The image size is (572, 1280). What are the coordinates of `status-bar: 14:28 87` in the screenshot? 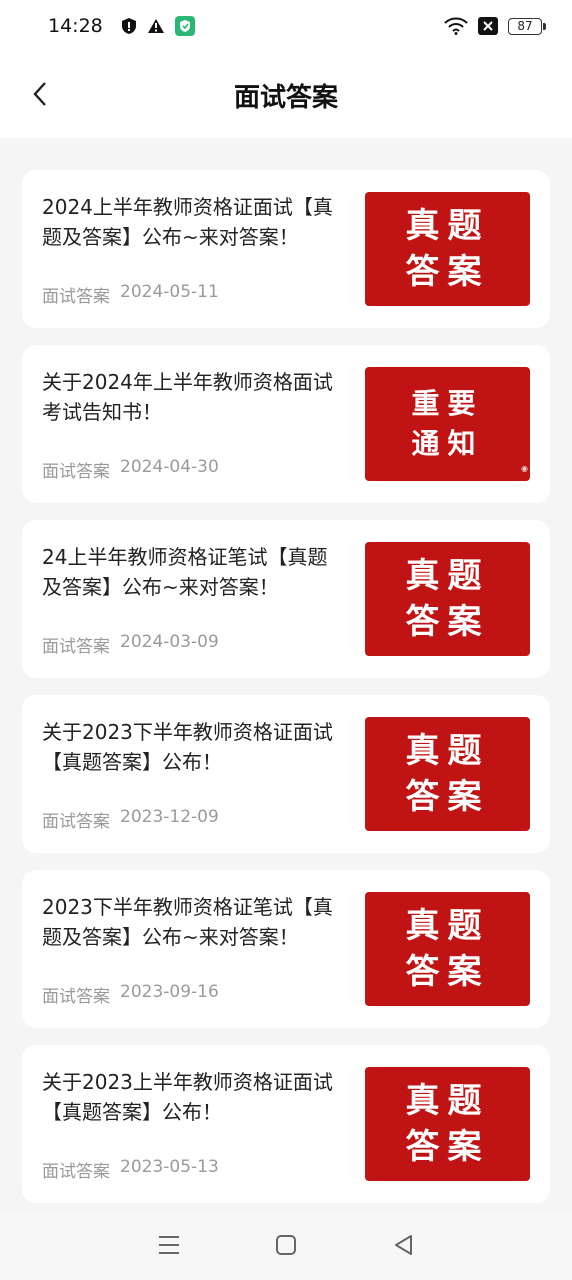 It's located at (286, 26).